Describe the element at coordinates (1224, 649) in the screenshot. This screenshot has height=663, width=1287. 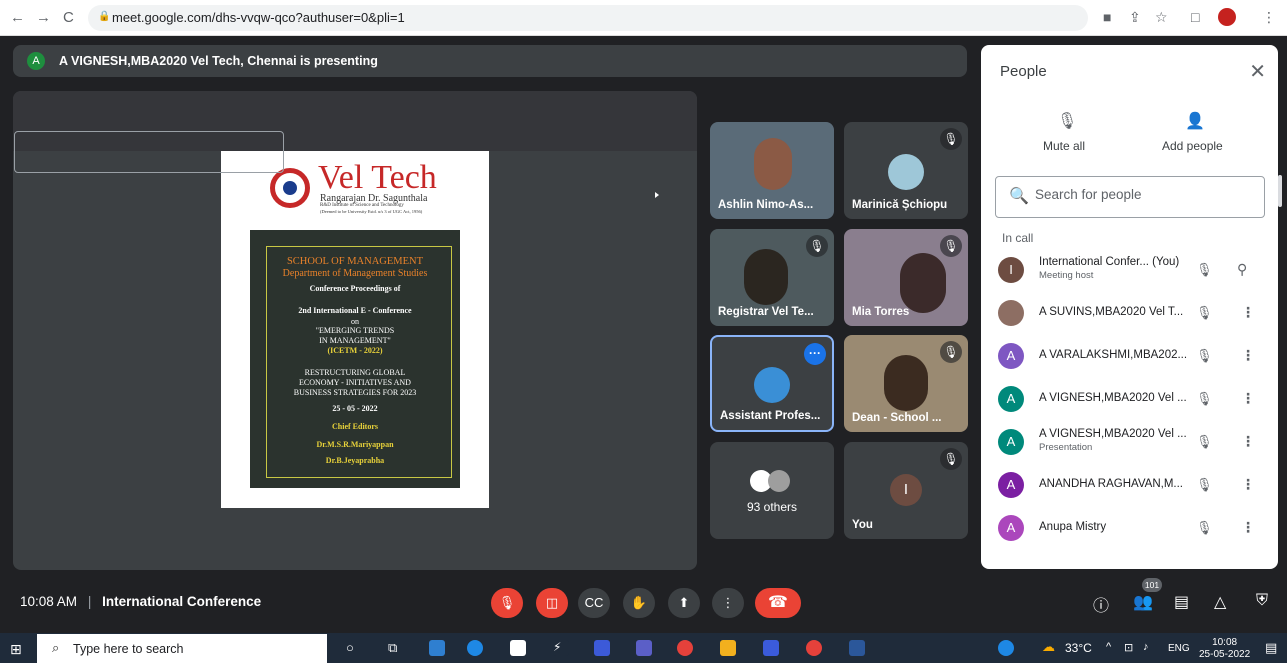
I see `taskbar-clock: 10:08 25-05-2022` at that location.